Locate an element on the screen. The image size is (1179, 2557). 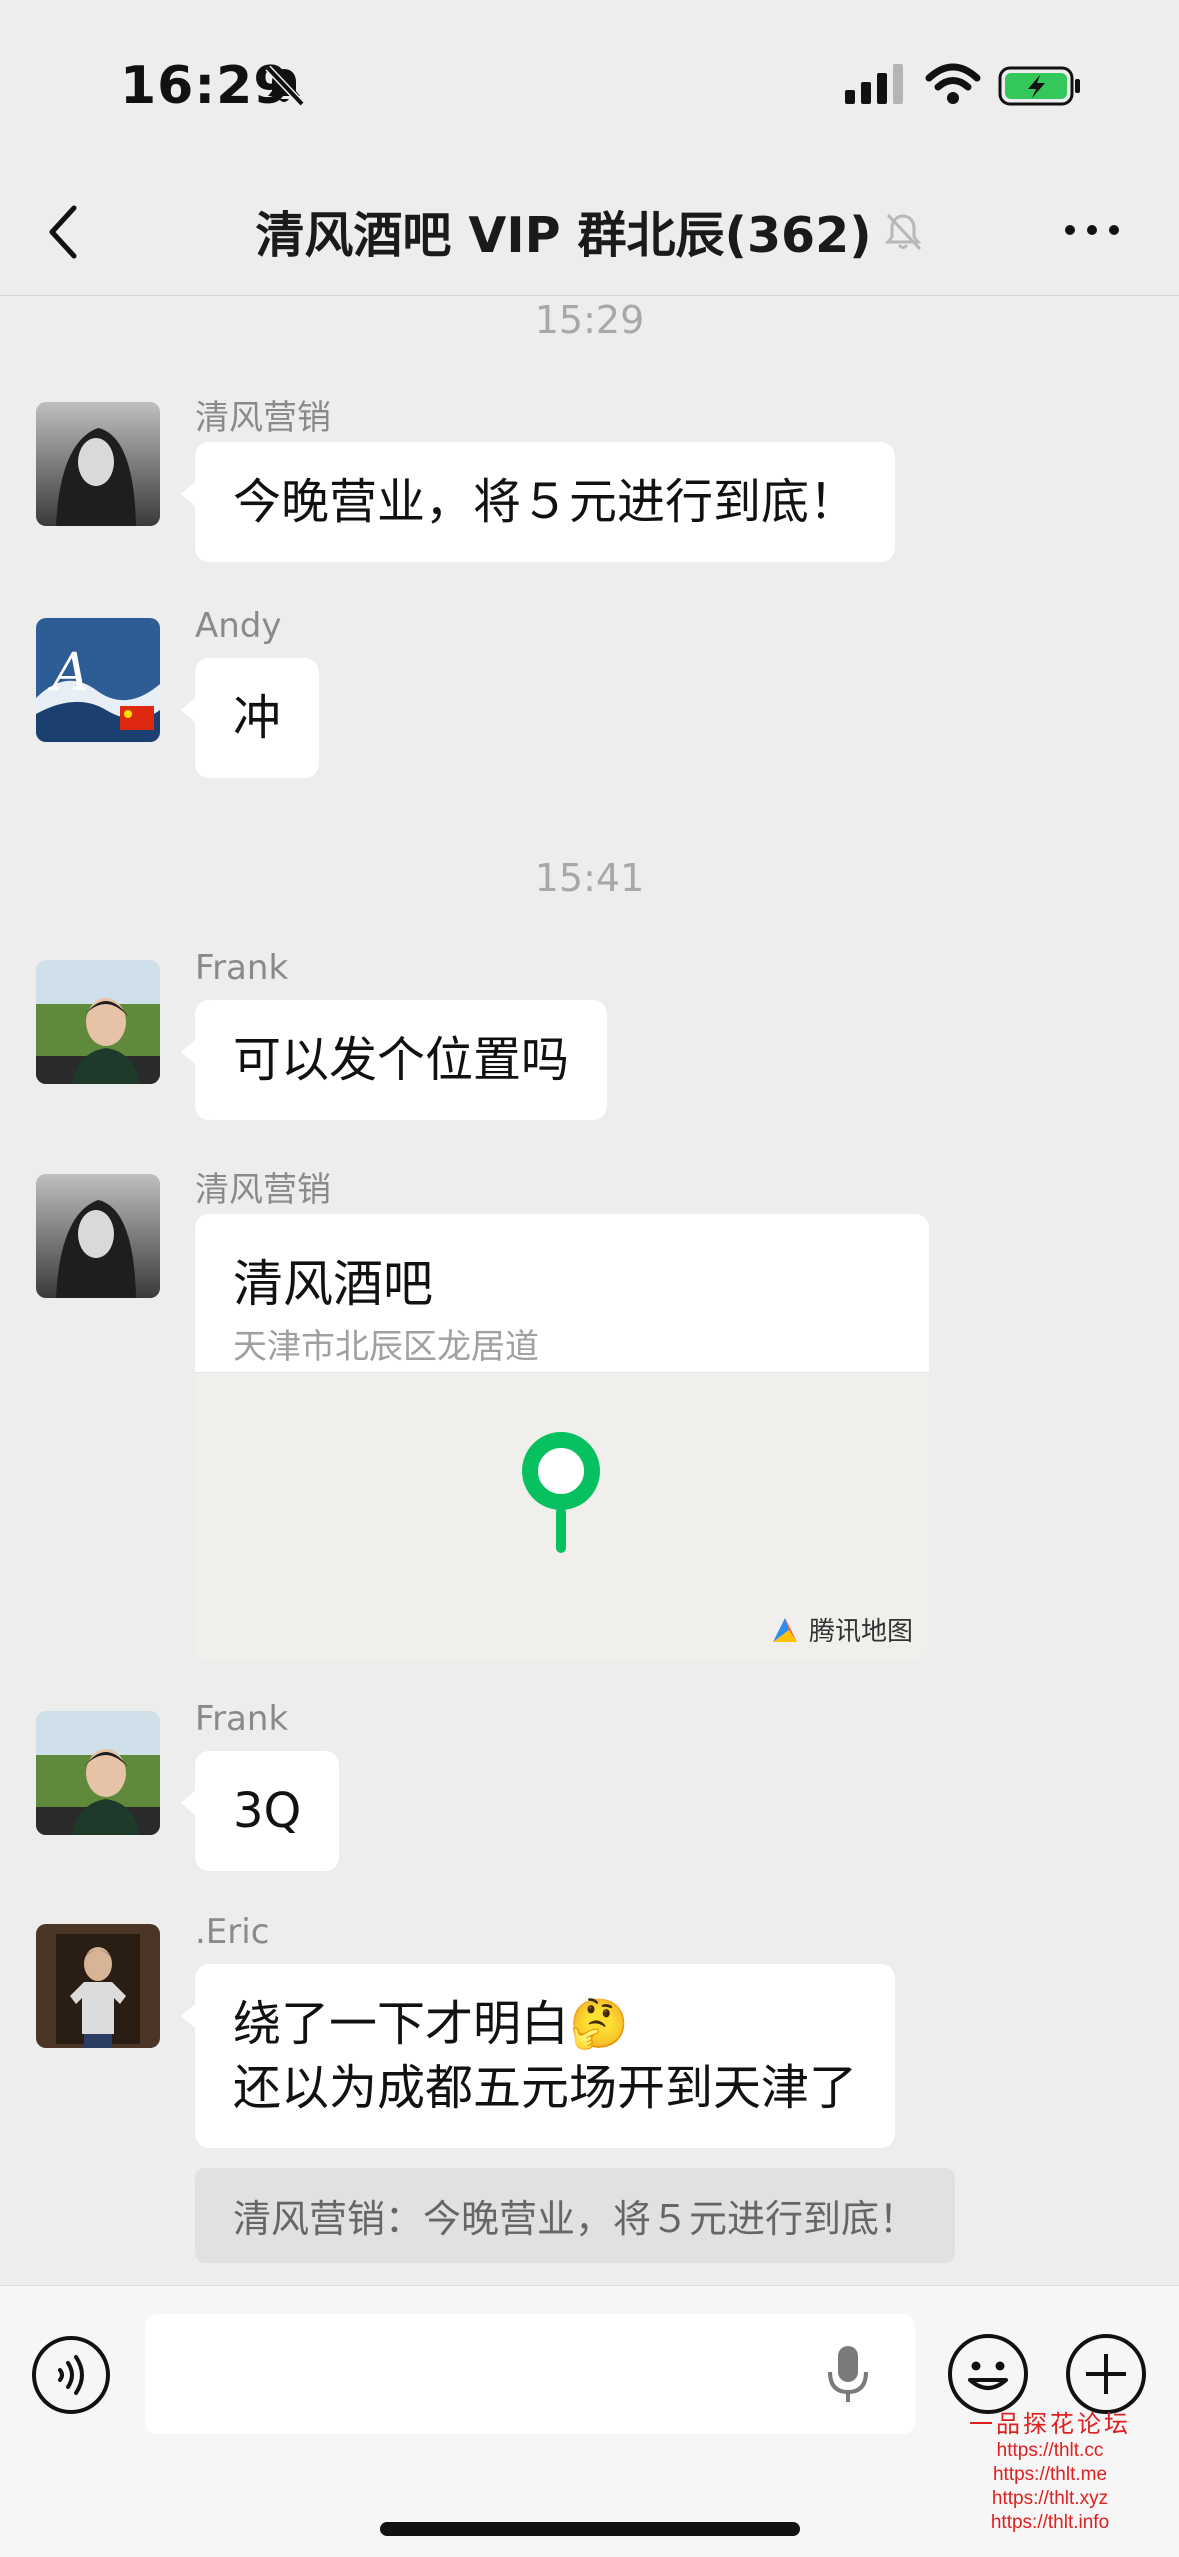
watermark-link: https://thlt.cc is located at coordinates (1050, 2450).